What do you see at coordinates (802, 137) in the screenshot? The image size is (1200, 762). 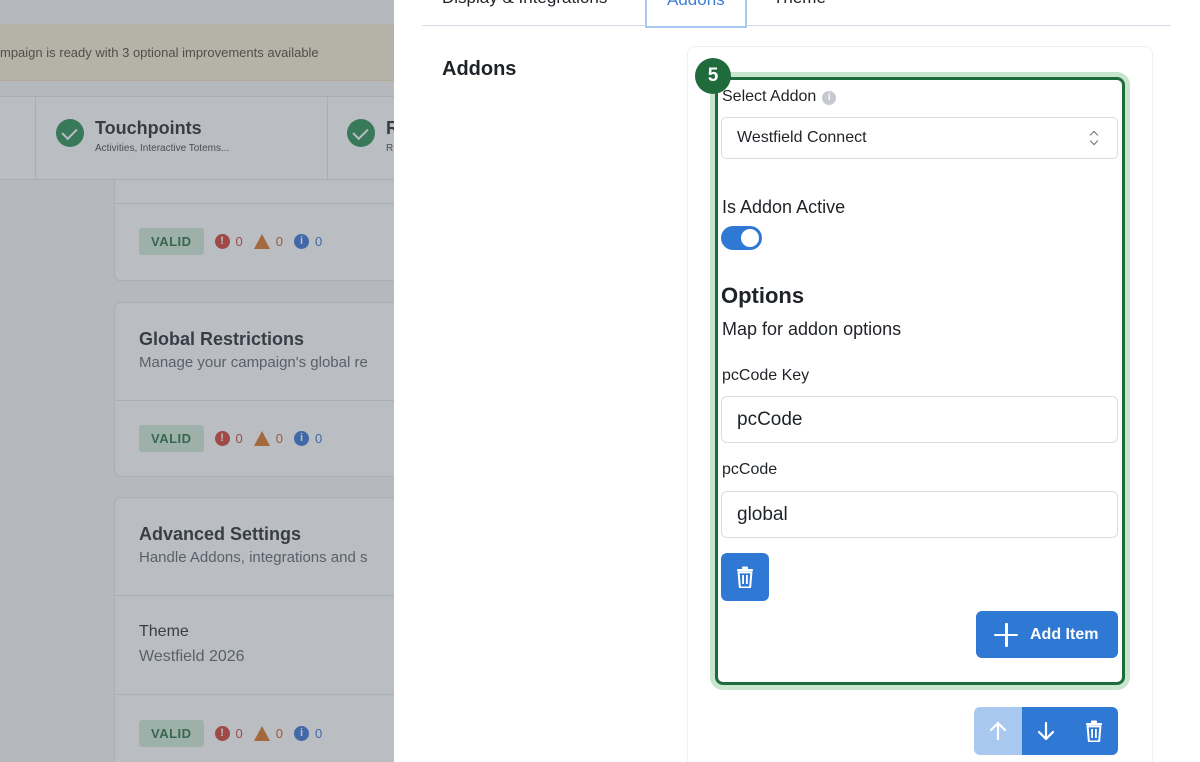 I see `select-addon-value: Westfield Connect` at bounding box center [802, 137].